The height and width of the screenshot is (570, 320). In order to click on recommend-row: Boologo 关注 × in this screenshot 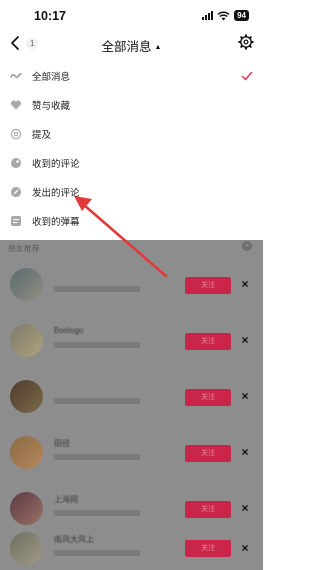, I will do `click(131, 344)`.